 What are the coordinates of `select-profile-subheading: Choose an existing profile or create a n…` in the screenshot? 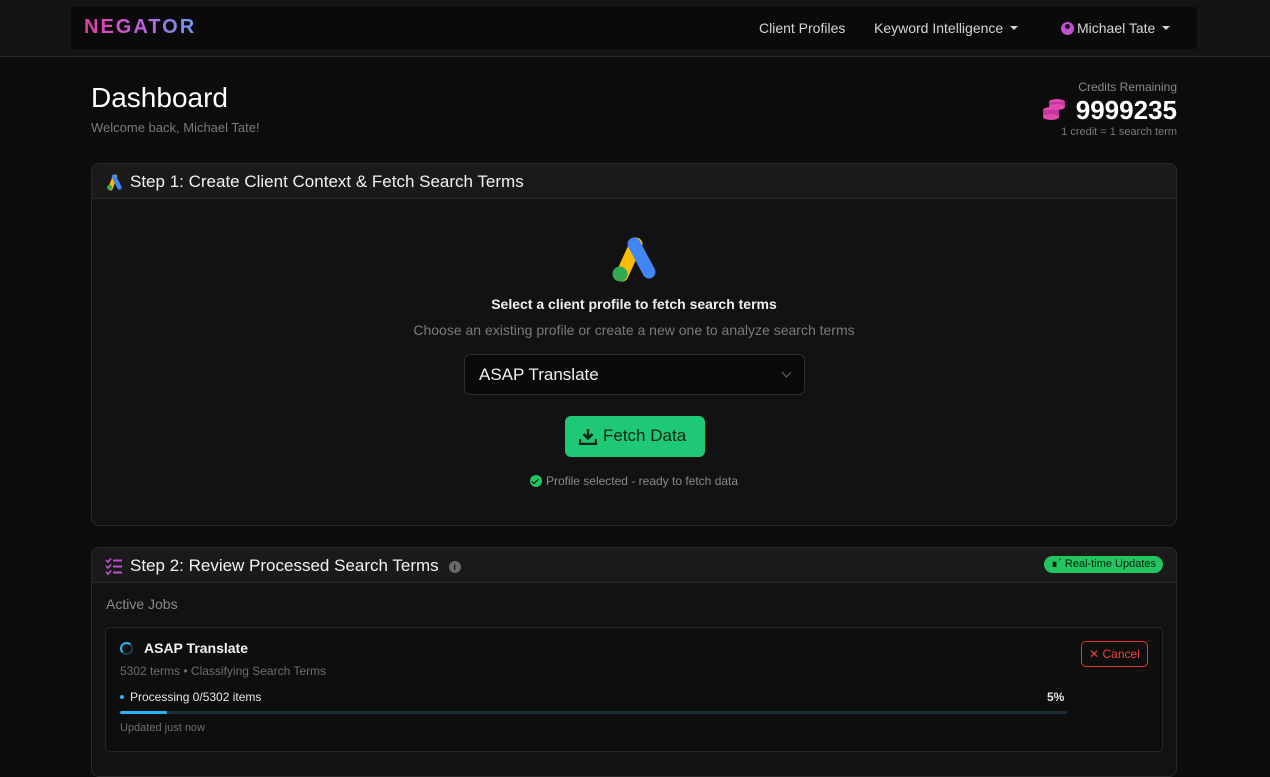 It's located at (634, 330).